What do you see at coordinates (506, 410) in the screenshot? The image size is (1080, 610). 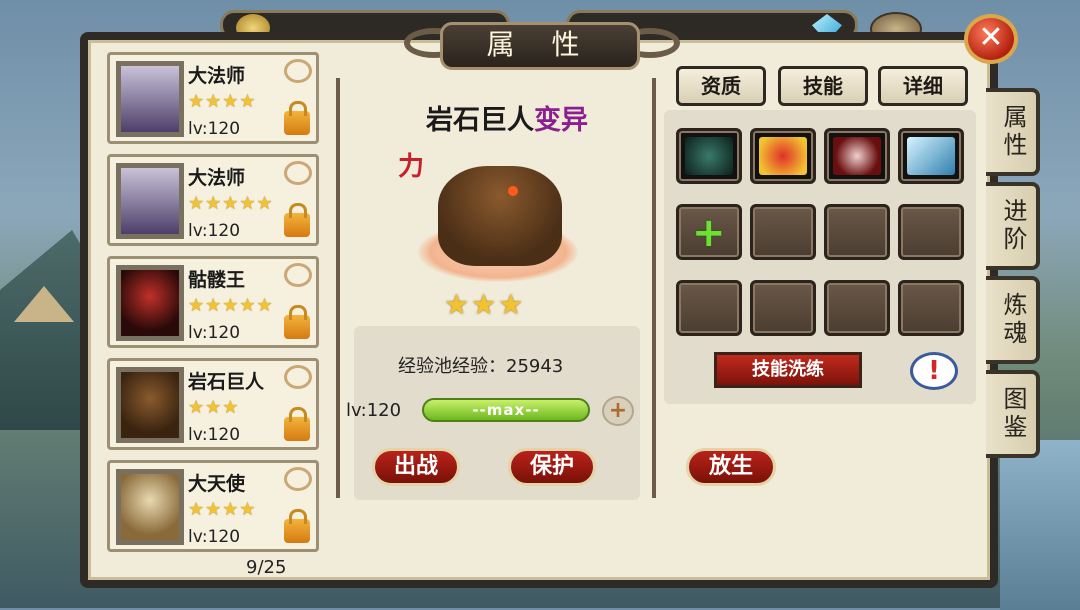 I see `exp-bar: --max--` at bounding box center [506, 410].